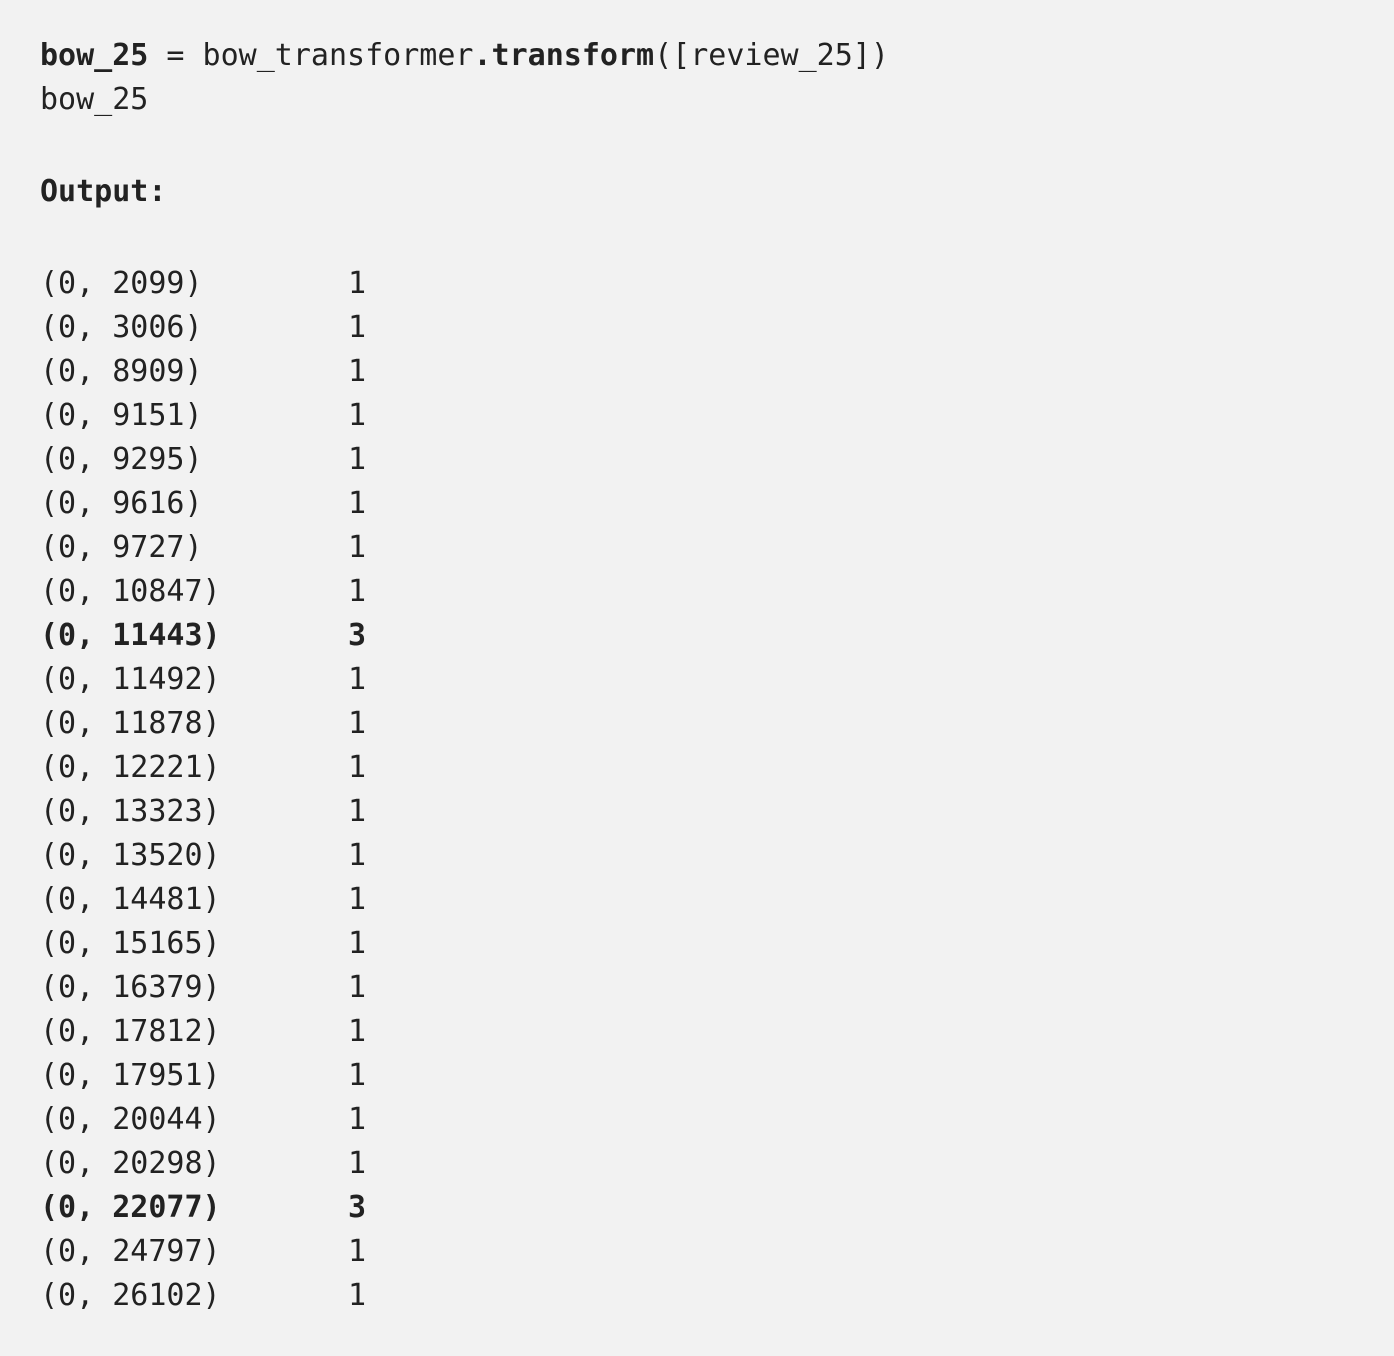  Describe the element at coordinates (700, 504) in the screenshot. I see `output-row: (0, 9616) 1` at that location.